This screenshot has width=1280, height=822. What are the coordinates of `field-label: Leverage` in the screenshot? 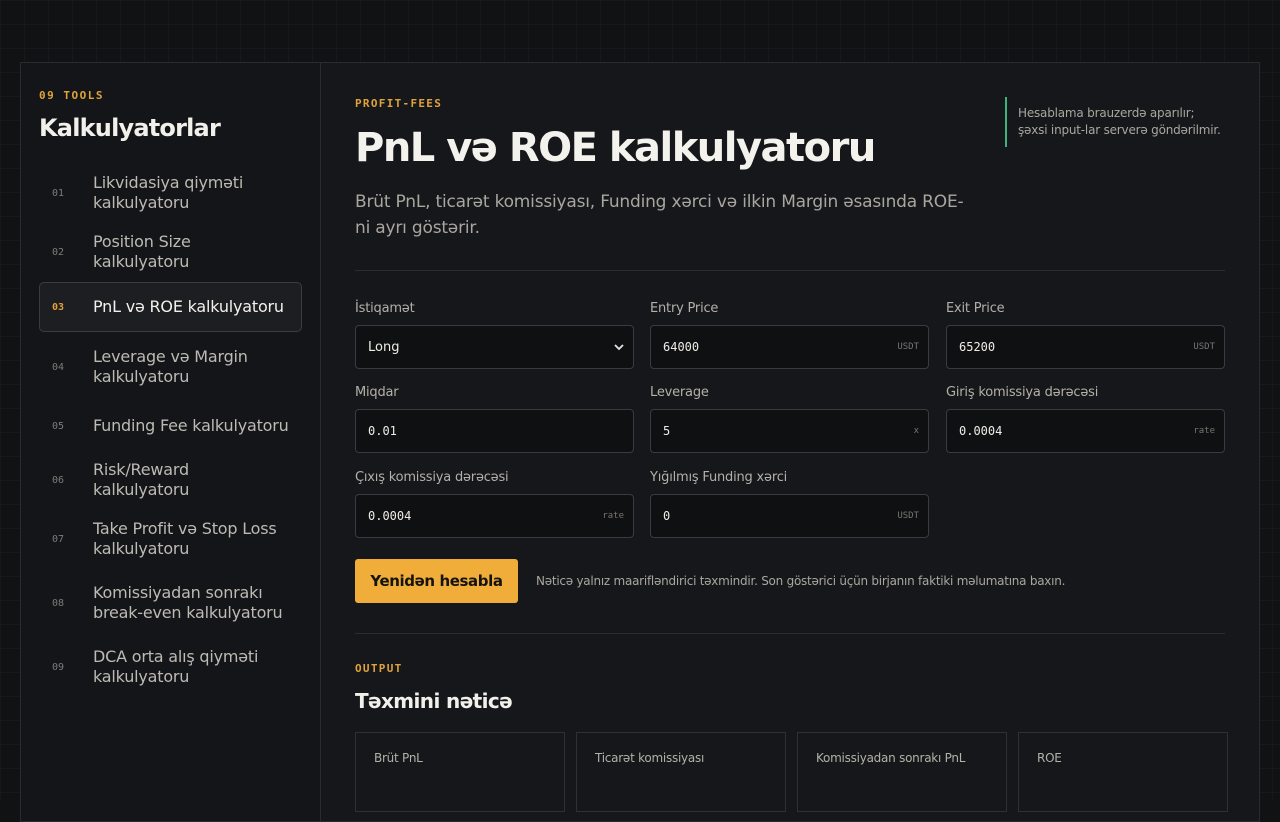 It's located at (679, 392).